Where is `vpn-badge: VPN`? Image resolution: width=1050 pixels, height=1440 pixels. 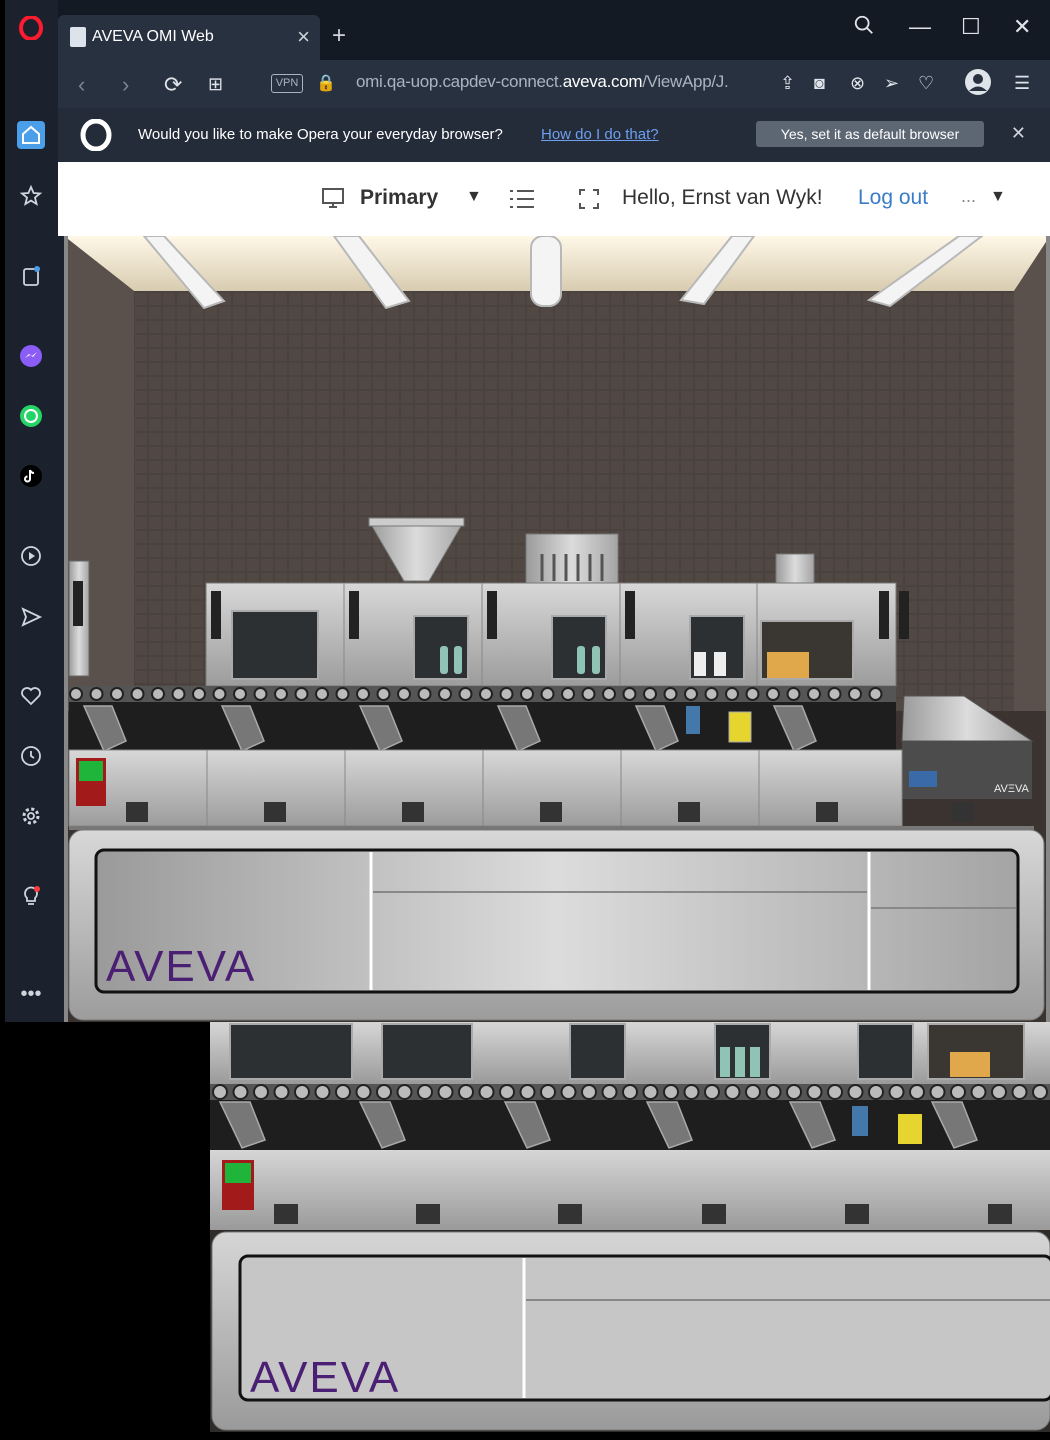 vpn-badge: VPN is located at coordinates (287, 83).